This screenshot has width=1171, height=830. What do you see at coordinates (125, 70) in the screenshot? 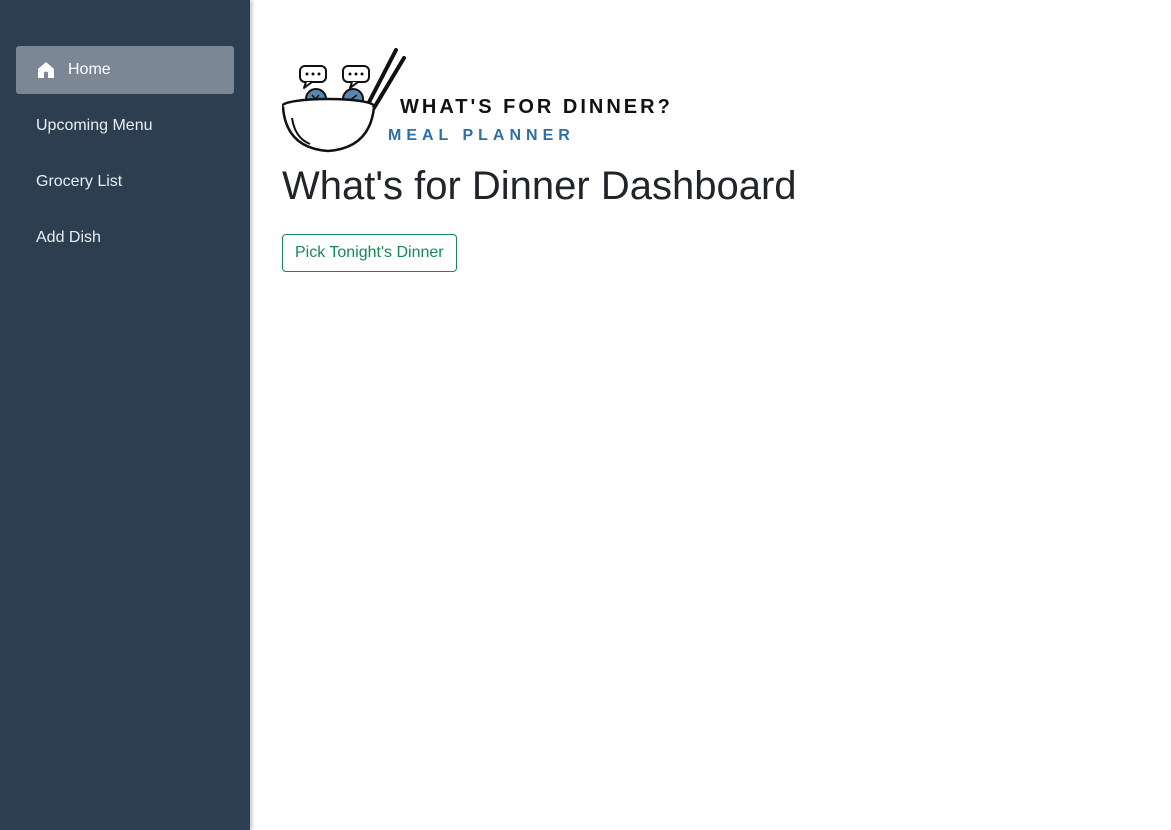
I see `sidebar-item-home: Home` at bounding box center [125, 70].